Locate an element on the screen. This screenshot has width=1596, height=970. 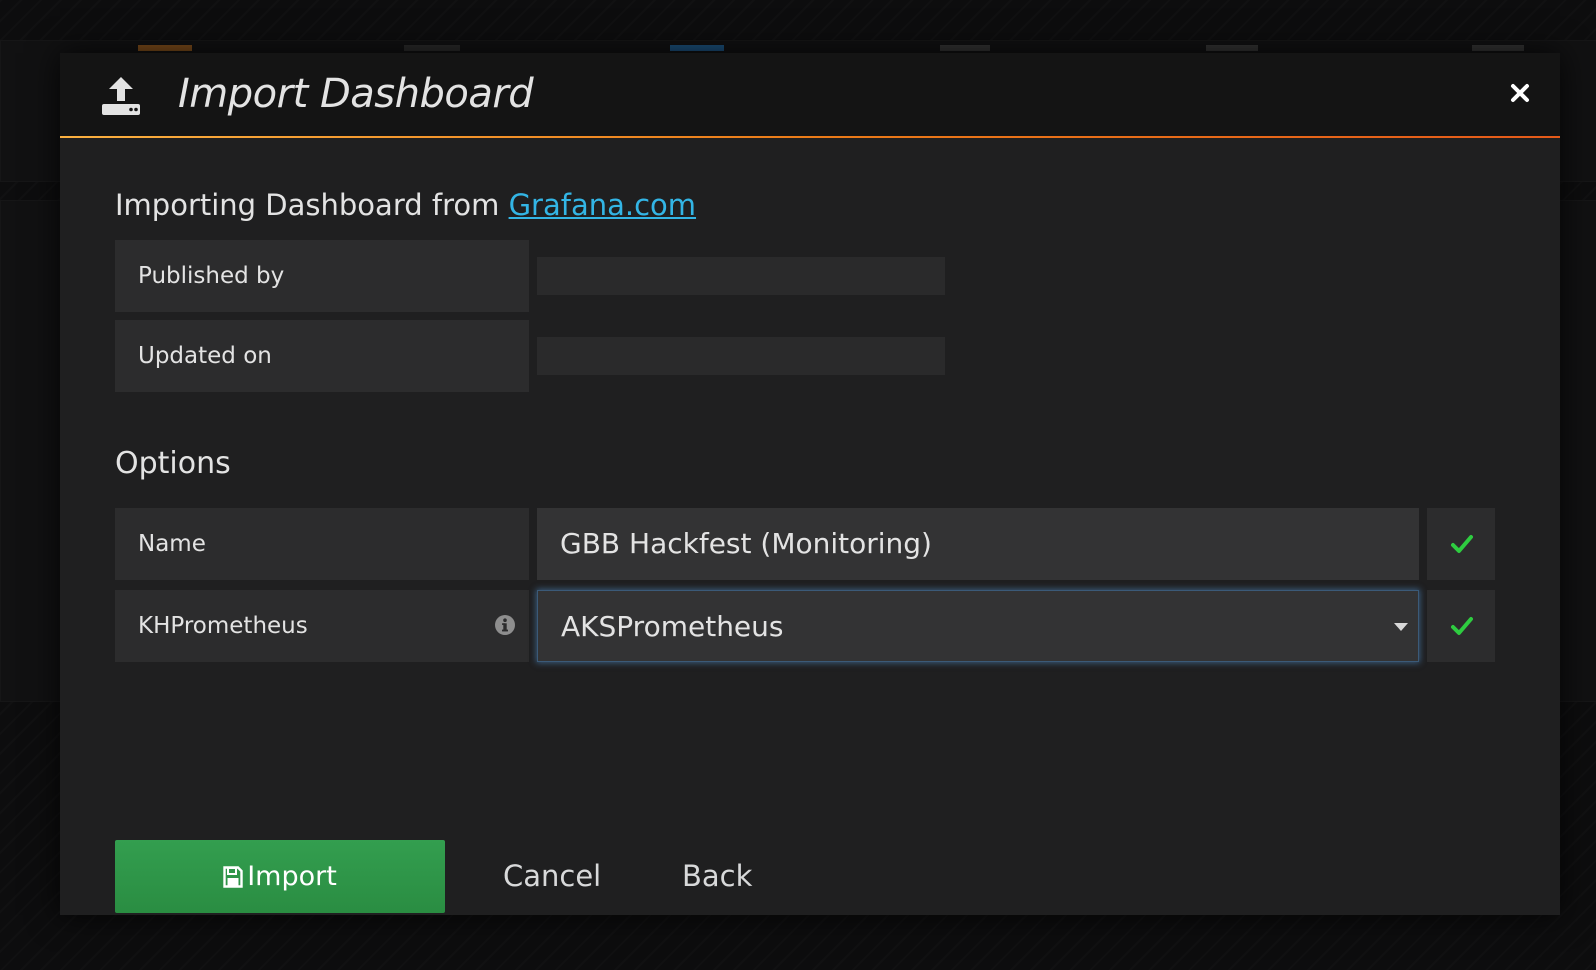
cancel-button: Cancel is located at coordinates (552, 876).